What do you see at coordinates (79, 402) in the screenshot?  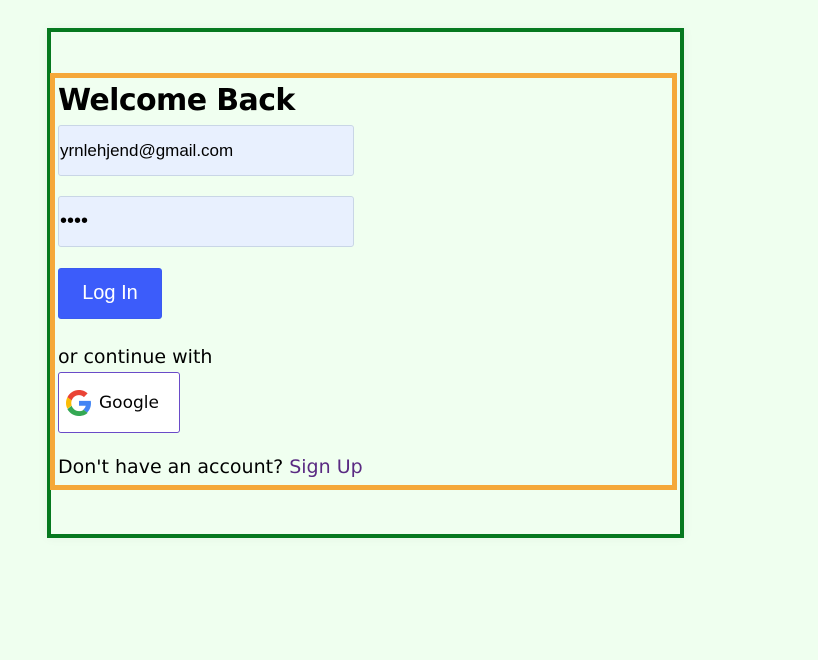 I see `google-logo-icon` at bounding box center [79, 402].